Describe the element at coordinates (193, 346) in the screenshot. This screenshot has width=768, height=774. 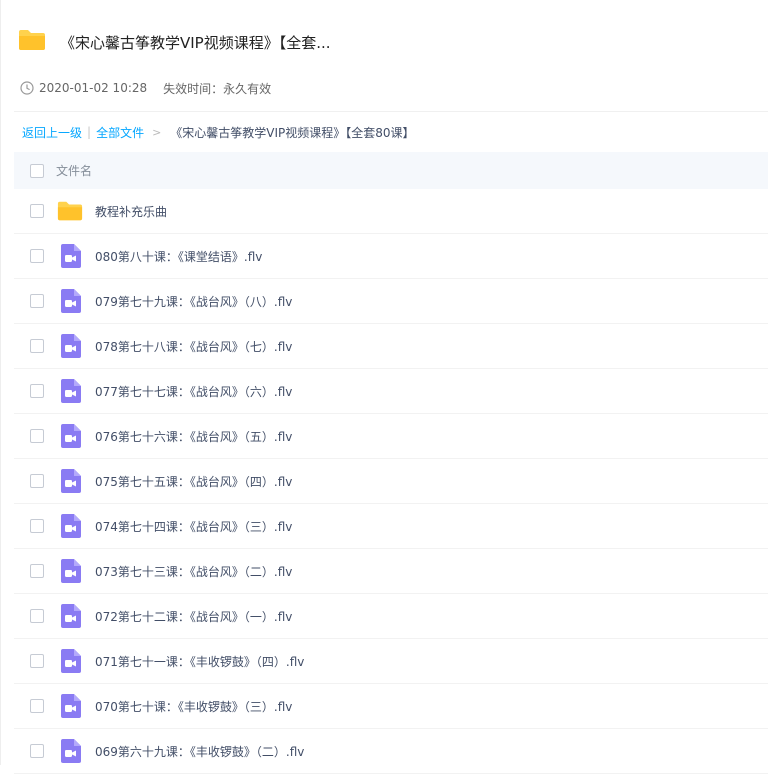
I see `file-name: 078第七十八课：《战台风》（七）.flv` at that location.